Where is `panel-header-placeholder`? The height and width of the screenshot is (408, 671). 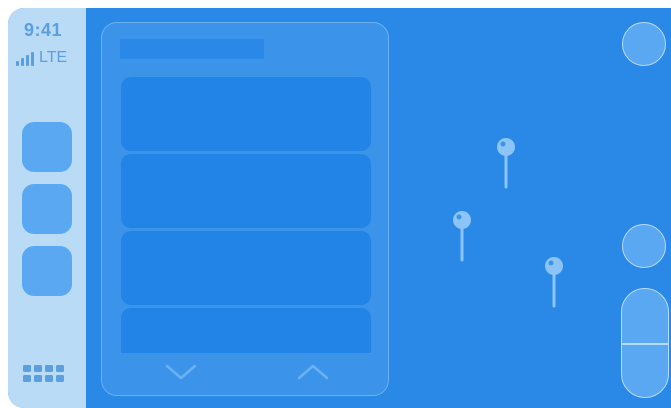 panel-header-placeholder is located at coordinates (192, 49).